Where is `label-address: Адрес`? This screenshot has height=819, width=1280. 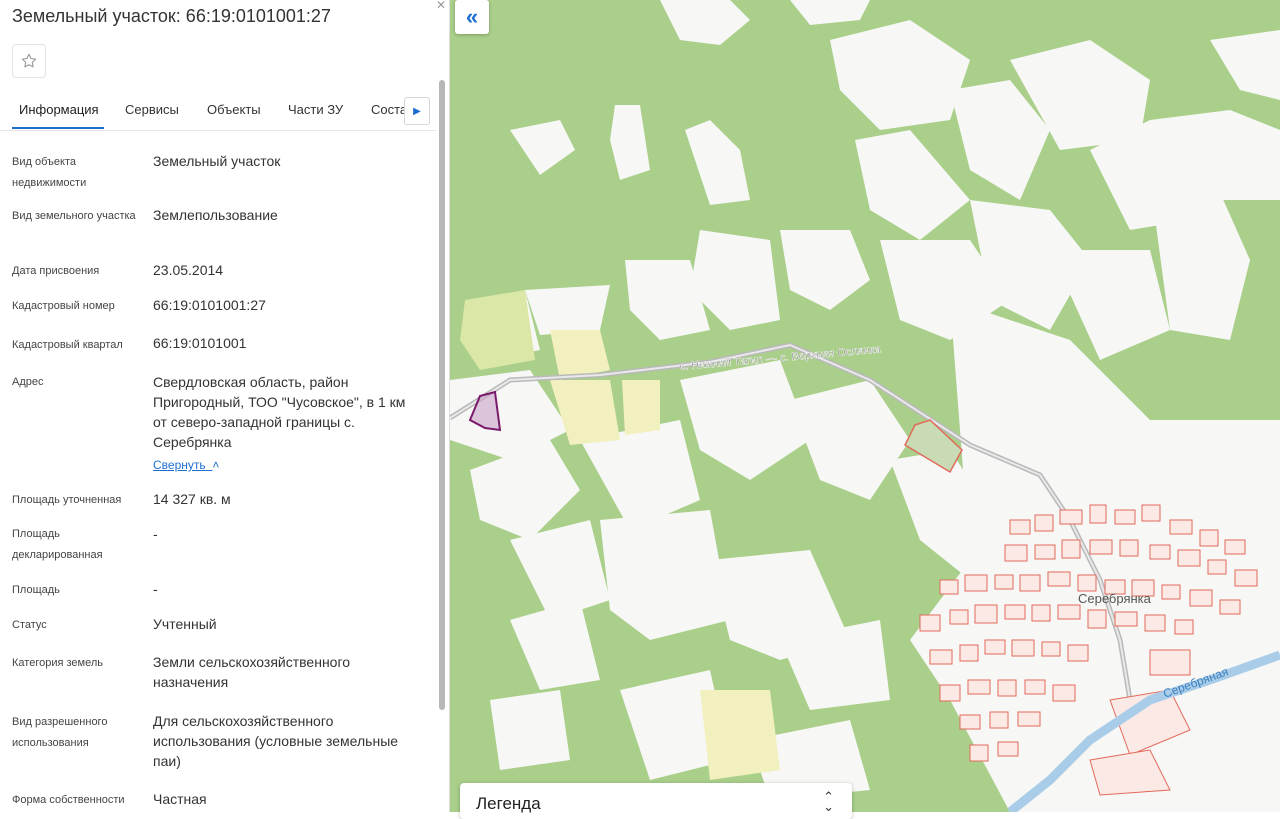
label-address: Адрес is located at coordinates (28, 382).